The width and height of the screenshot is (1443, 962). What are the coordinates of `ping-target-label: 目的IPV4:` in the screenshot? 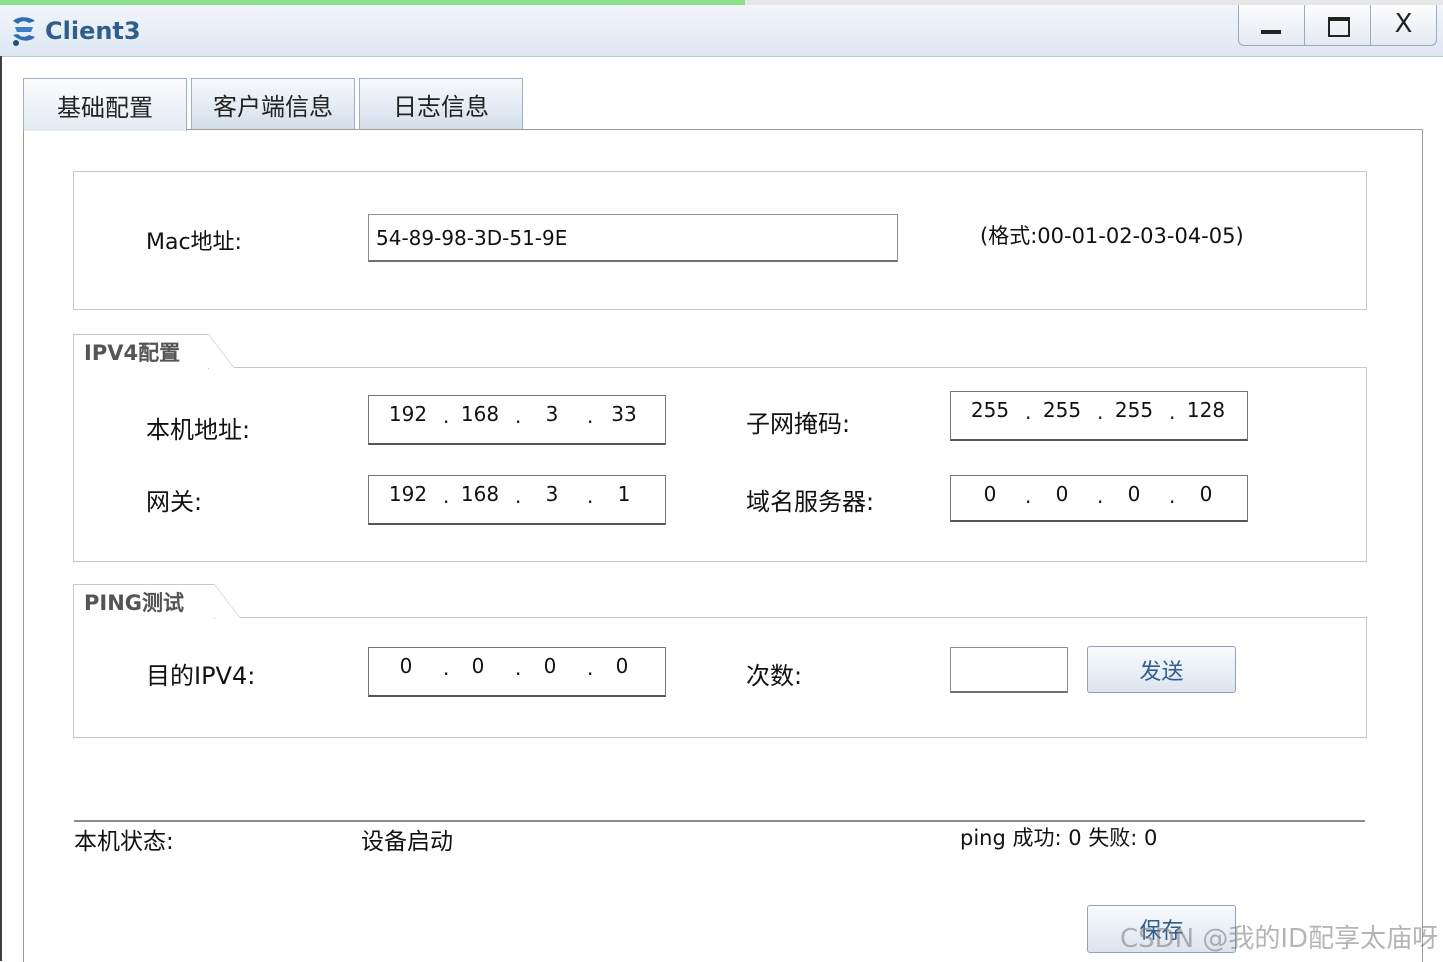 It's located at (201, 676).